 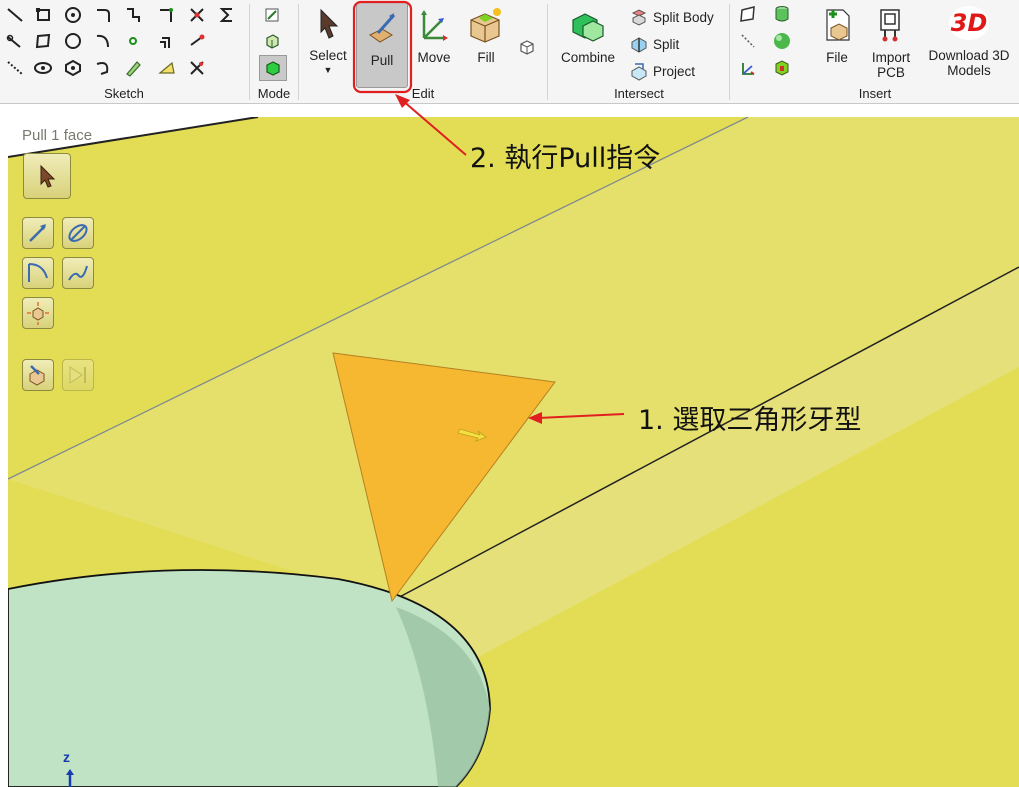 What do you see at coordinates (565, 158) in the screenshot?
I see `step2-annotation: 2. 執行Pull指令` at bounding box center [565, 158].